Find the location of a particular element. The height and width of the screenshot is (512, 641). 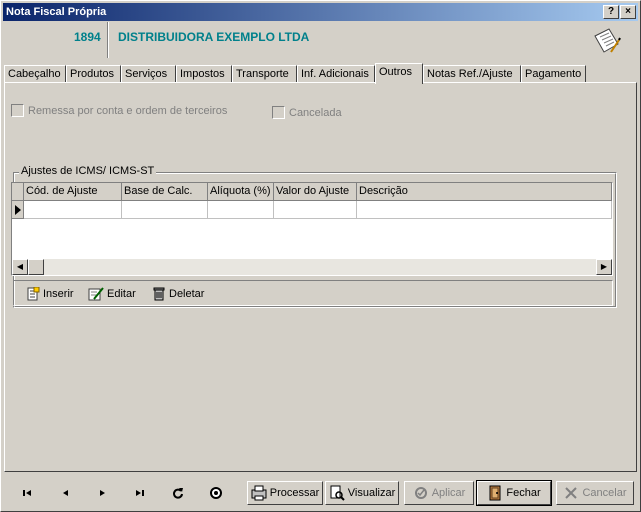

cell-aliquota is located at coordinates (241, 210).